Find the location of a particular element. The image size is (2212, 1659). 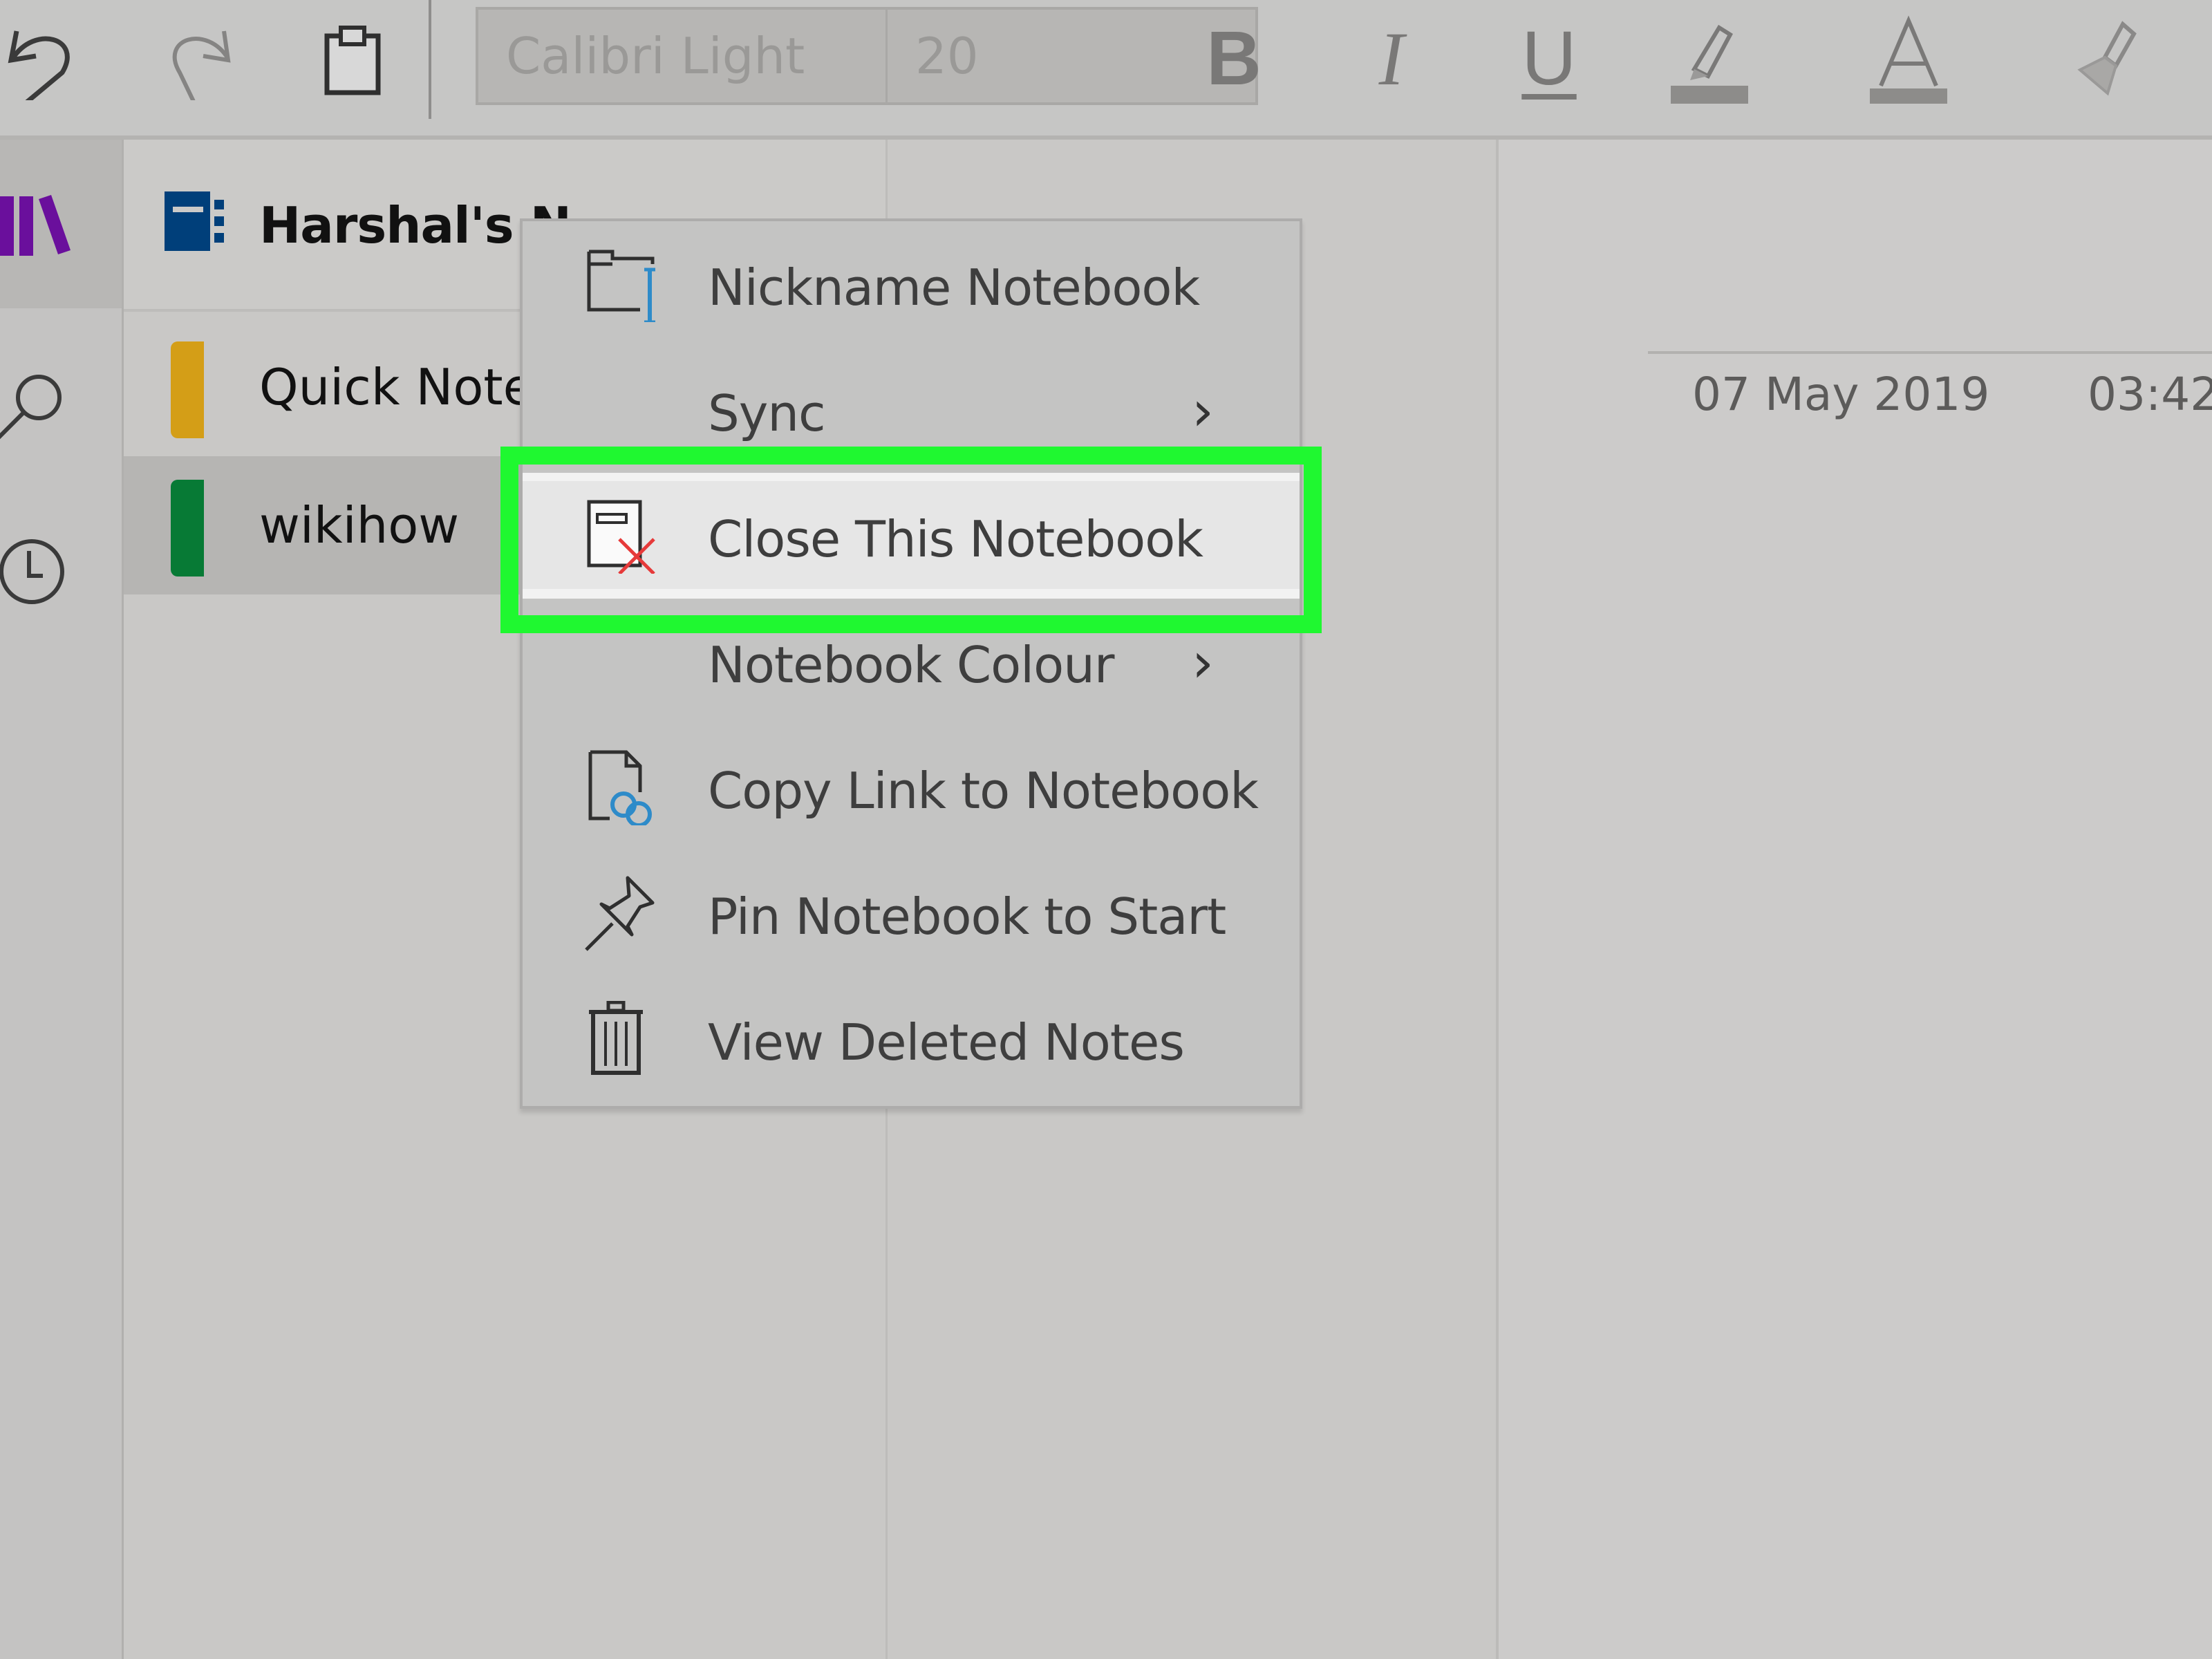

copy-link-icon is located at coordinates (620, 787).